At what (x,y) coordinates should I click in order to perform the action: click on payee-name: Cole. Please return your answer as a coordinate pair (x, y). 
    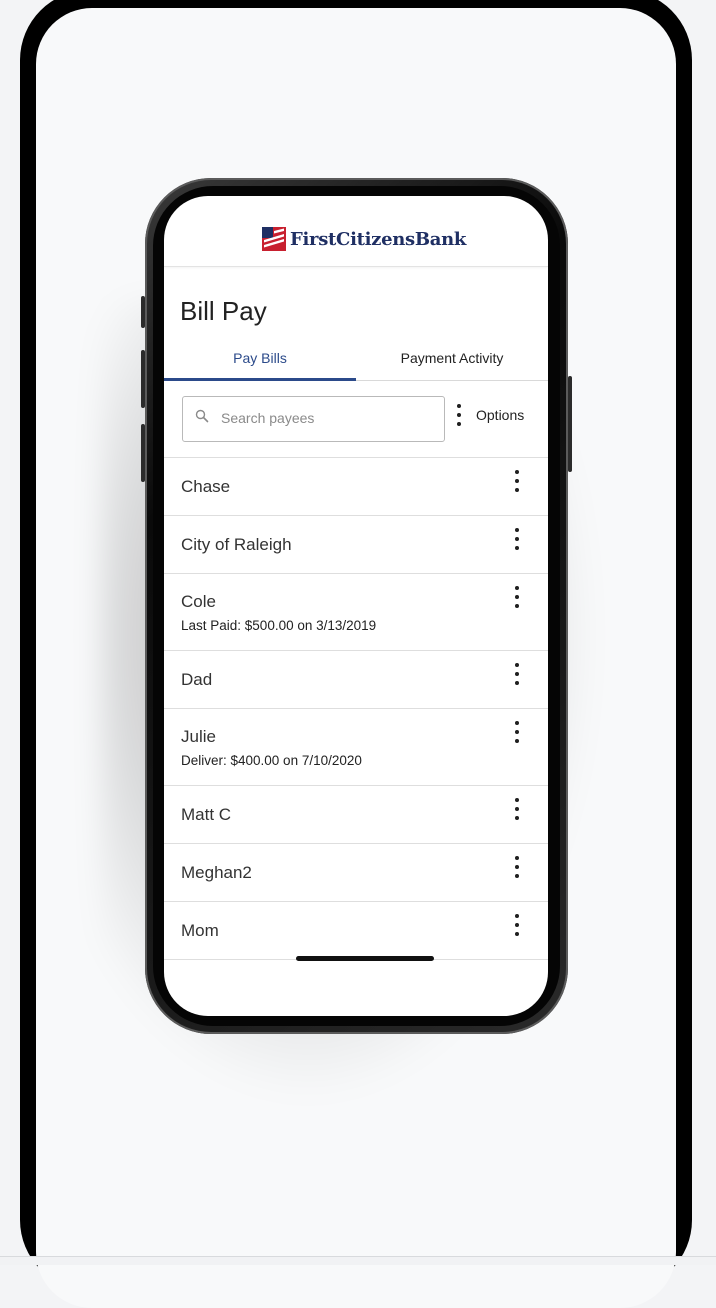
    Looking at the image, I should click on (198, 601).